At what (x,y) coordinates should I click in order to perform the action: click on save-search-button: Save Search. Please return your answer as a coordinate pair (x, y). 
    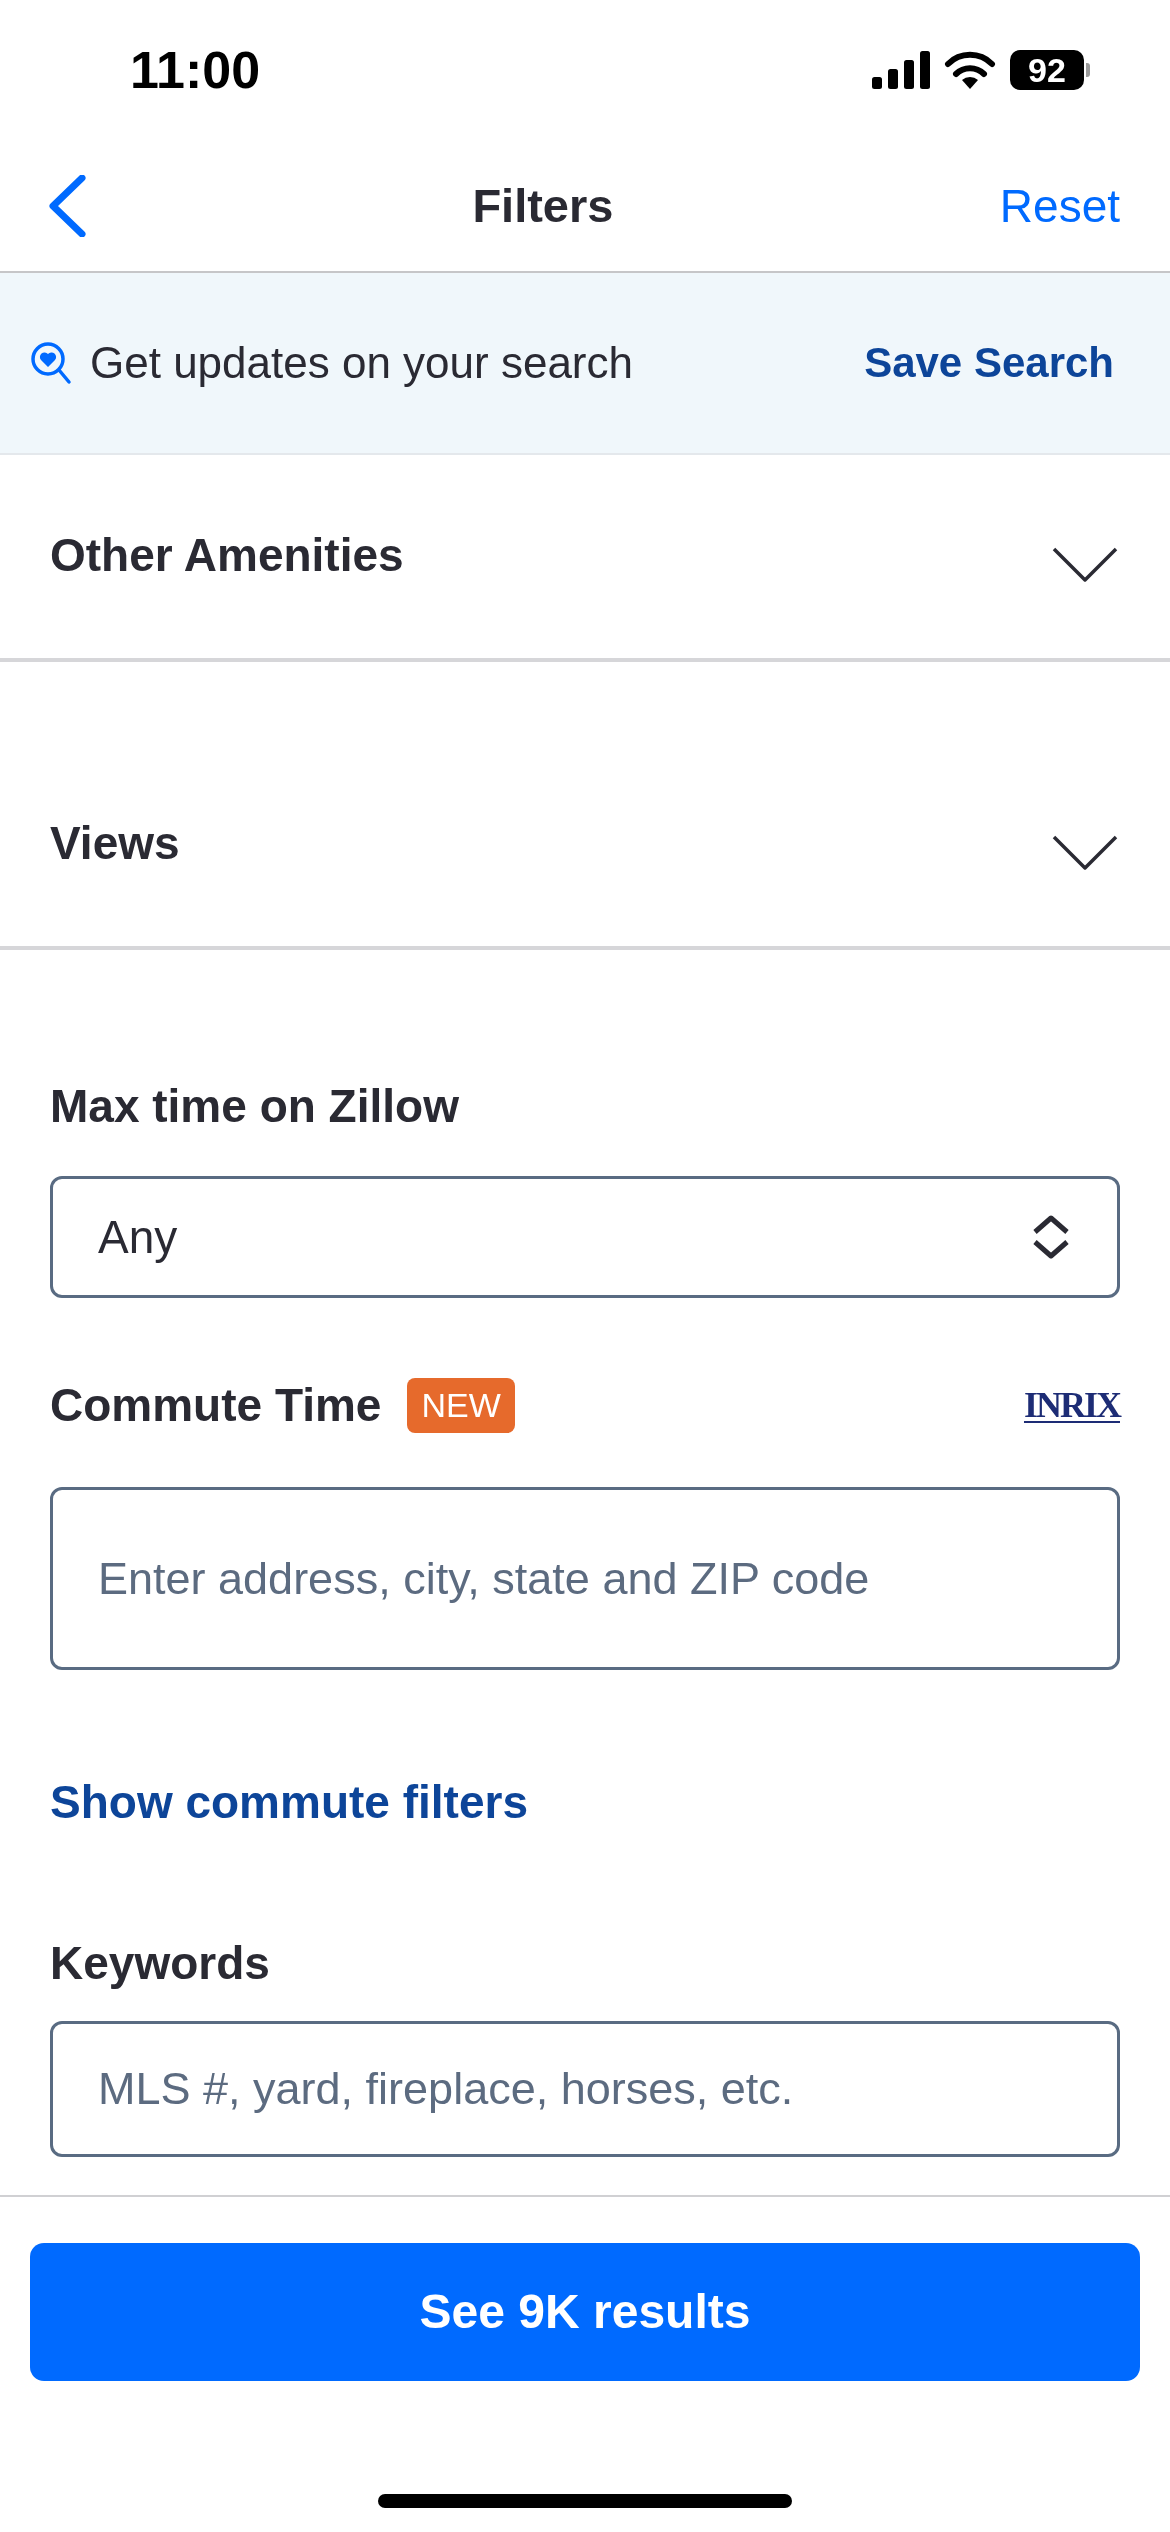
    Looking at the image, I should click on (989, 363).